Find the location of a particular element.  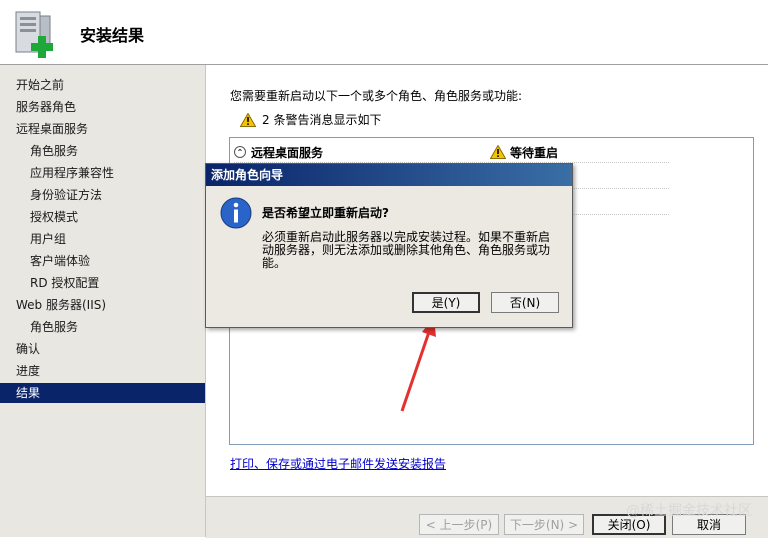

nav-item-role-services: 角色服务 is located at coordinates (102, 151).